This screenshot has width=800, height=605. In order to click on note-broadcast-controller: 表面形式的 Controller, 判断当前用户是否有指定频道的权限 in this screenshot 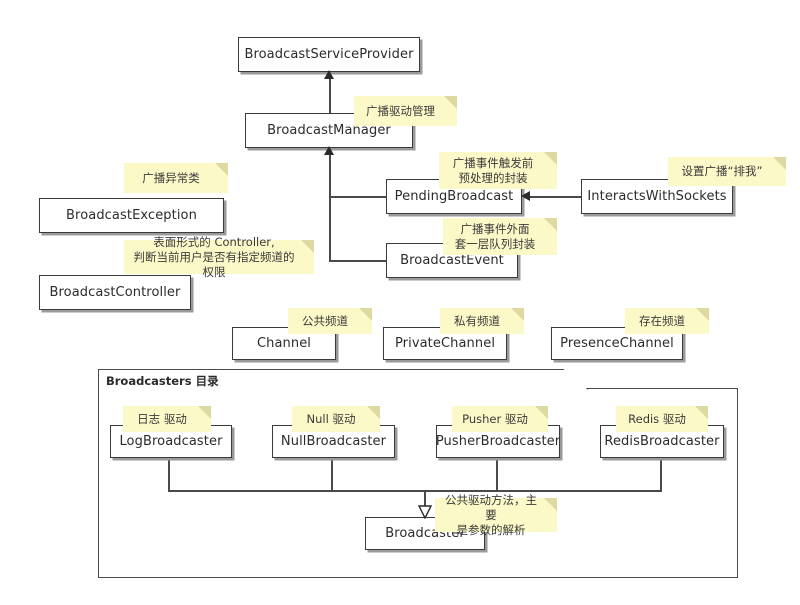, I will do `click(219, 257)`.